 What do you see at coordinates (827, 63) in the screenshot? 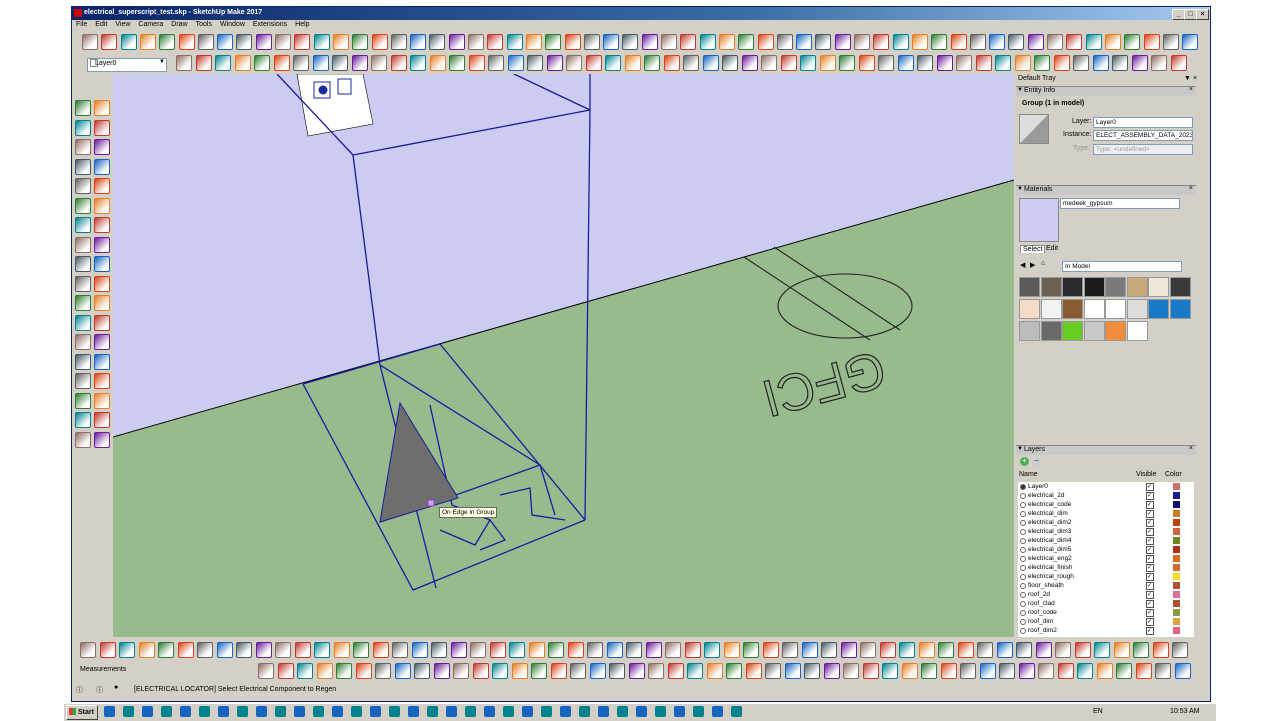
I see `tool-34-icon` at bounding box center [827, 63].